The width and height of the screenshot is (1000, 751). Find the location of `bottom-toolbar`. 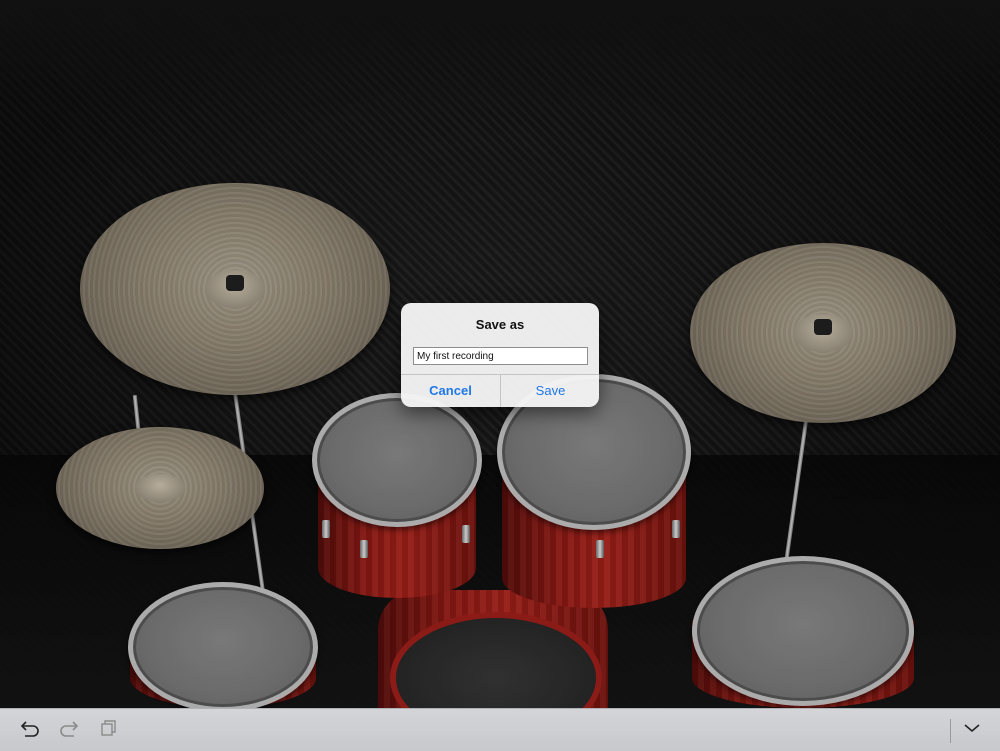

bottom-toolbar is located at coordinates (500, 729).